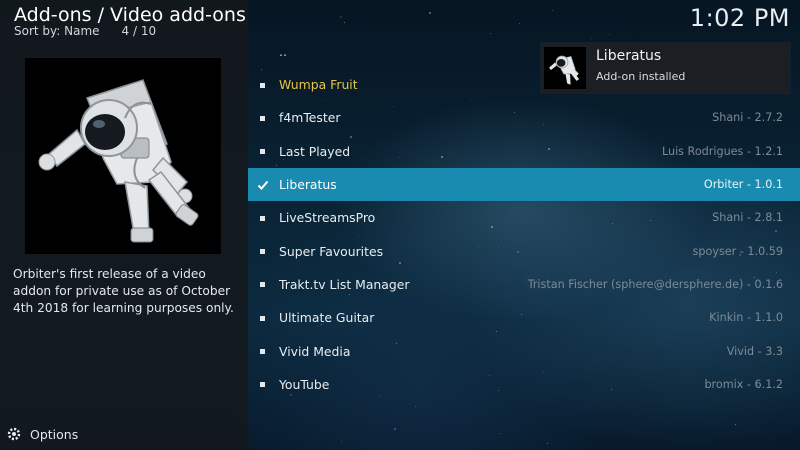 The height and width of the screenshot is (450, 800). I want to click on gear-icon, so click(14, 434).